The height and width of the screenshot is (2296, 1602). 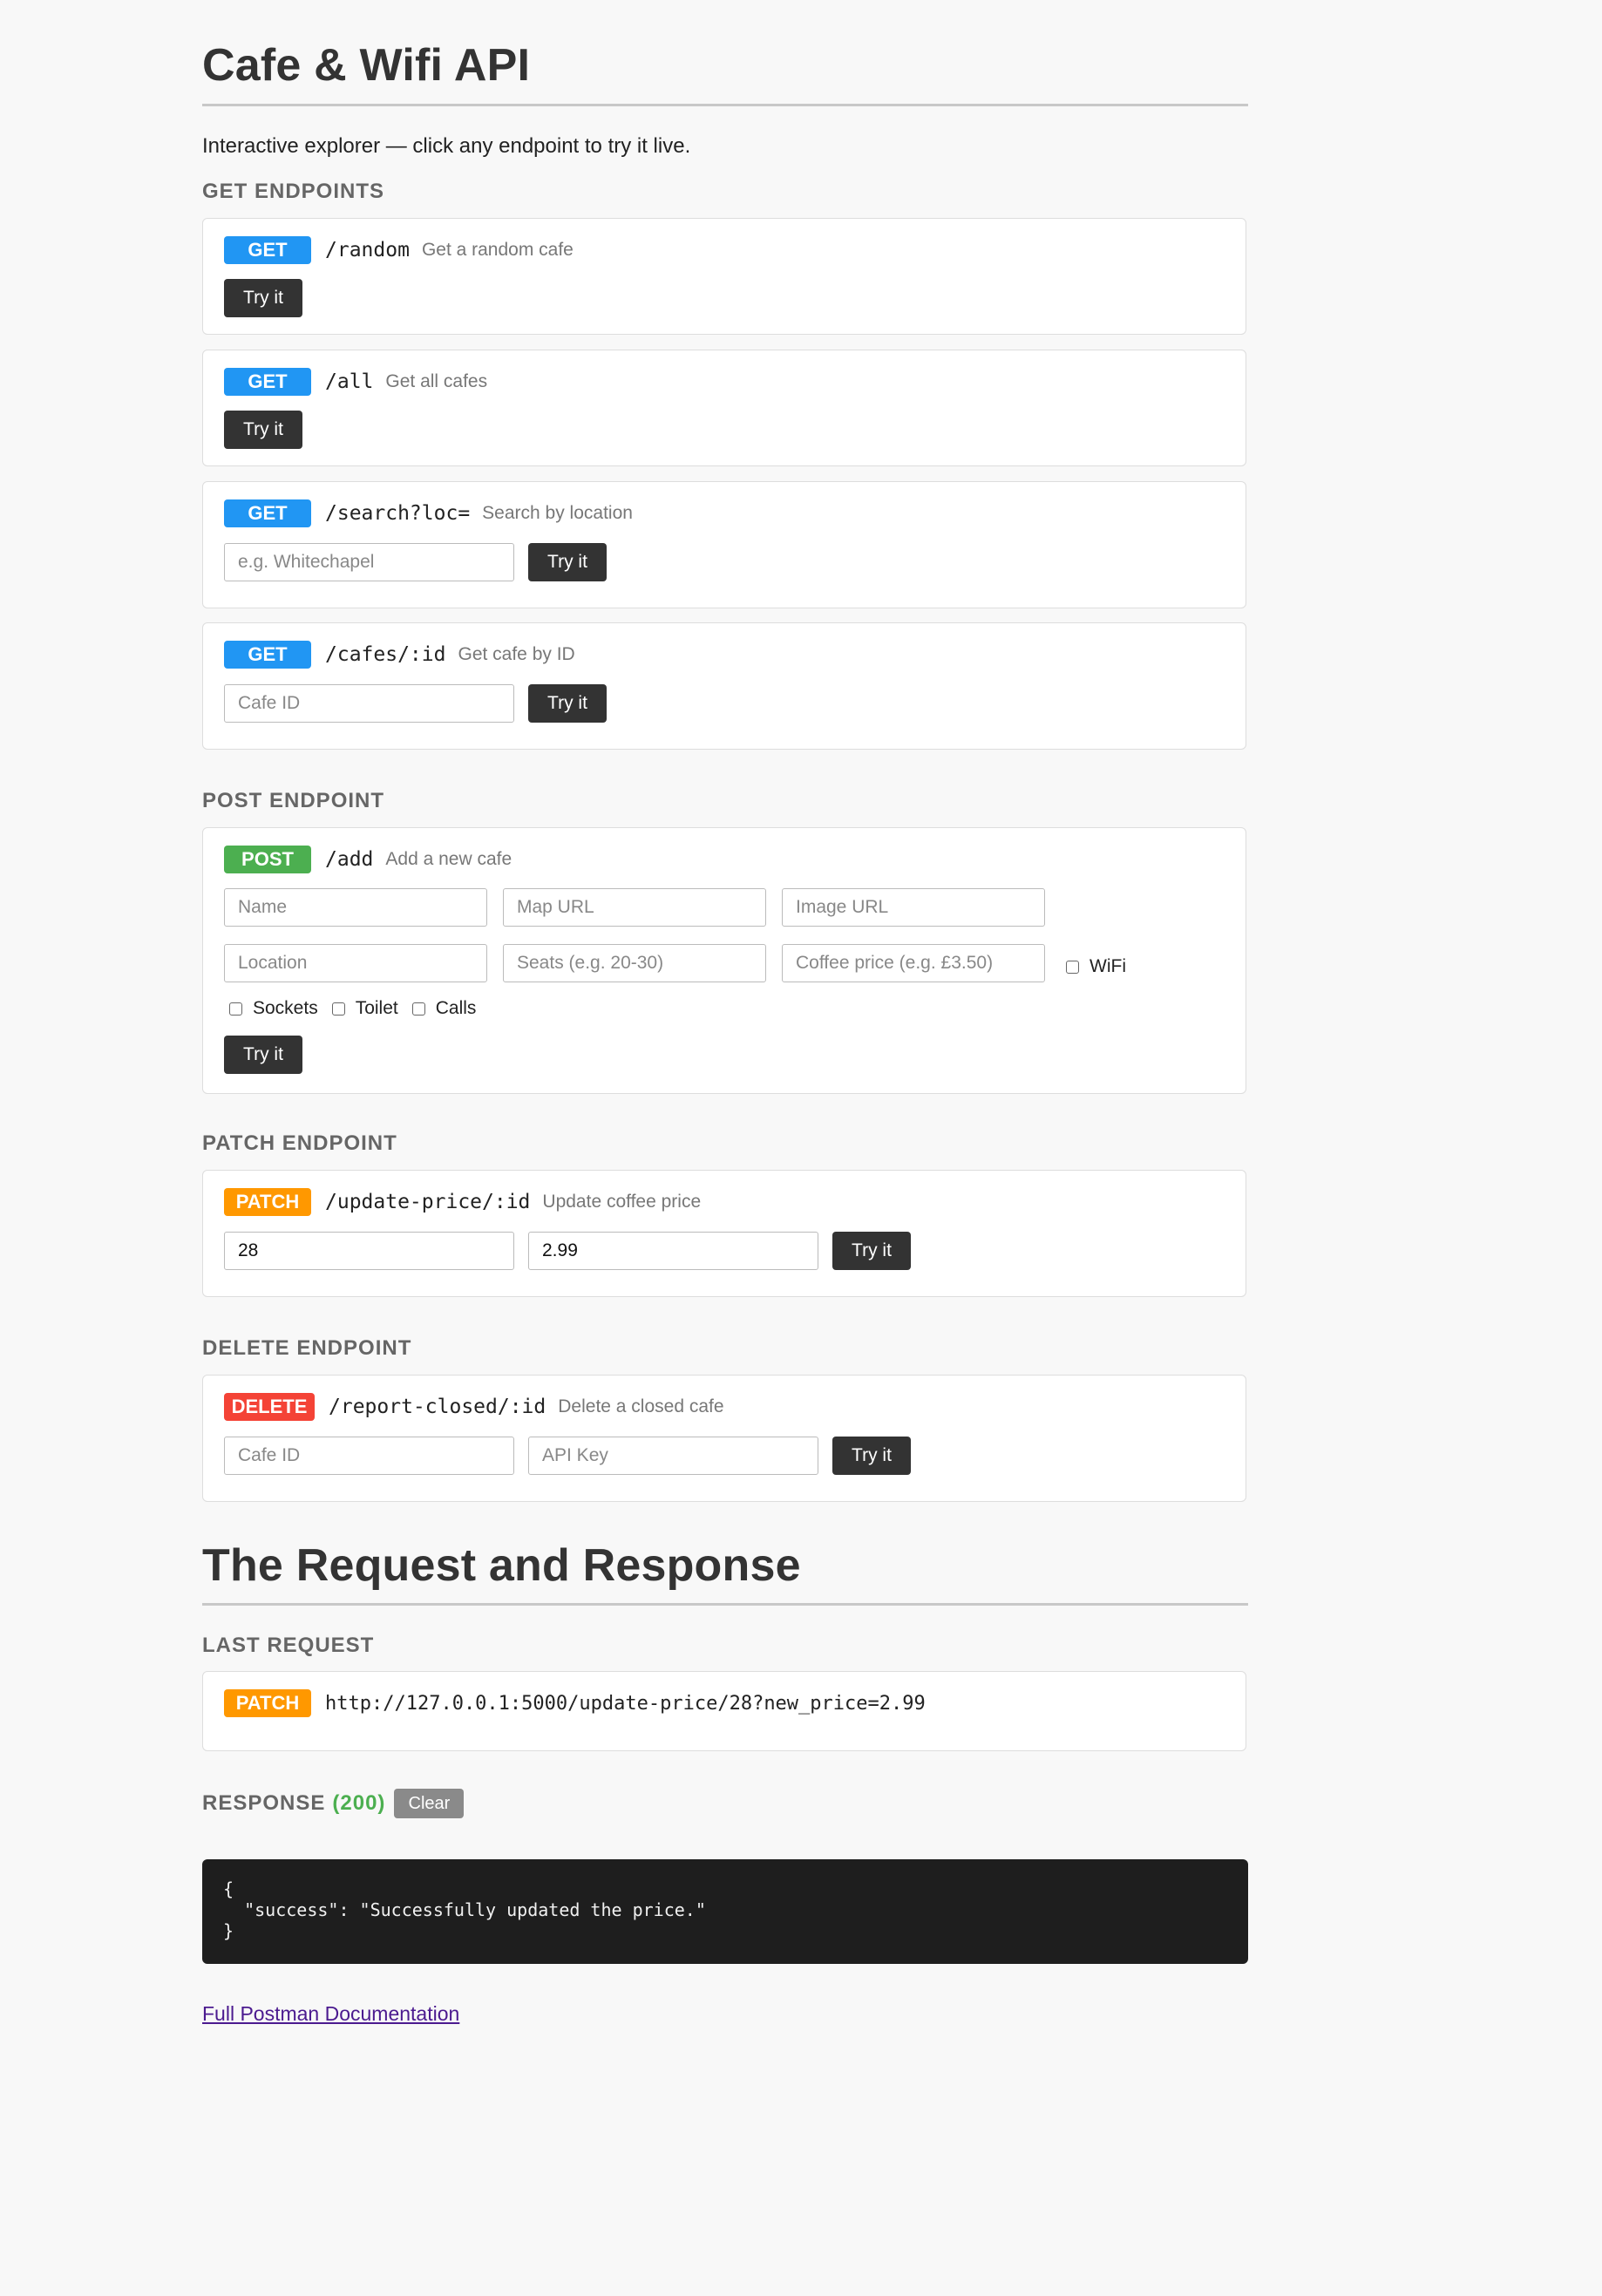 What do you see at coordinates (456, 1008) in the screenshot?
I see `calls-label: Calls` at bounding box center [456, 1008].